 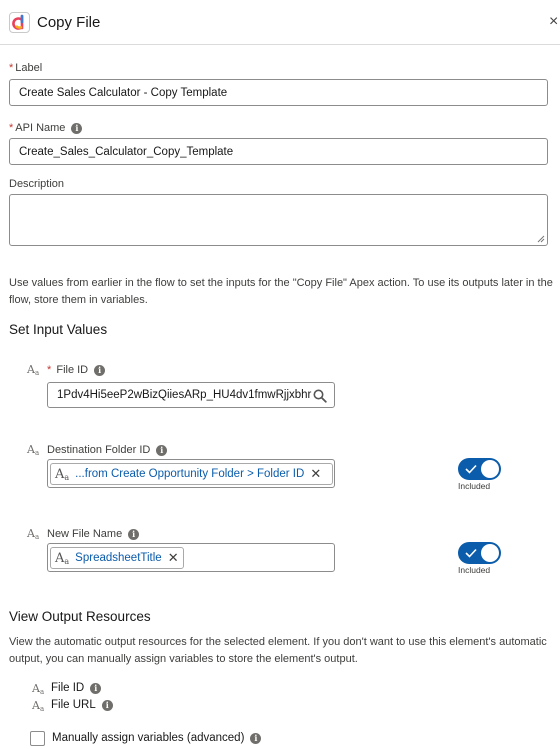 What do you see at coordinates (553, 22) in the screenshot?
I see `close-icon: ×` at bounding box center [553, 22].